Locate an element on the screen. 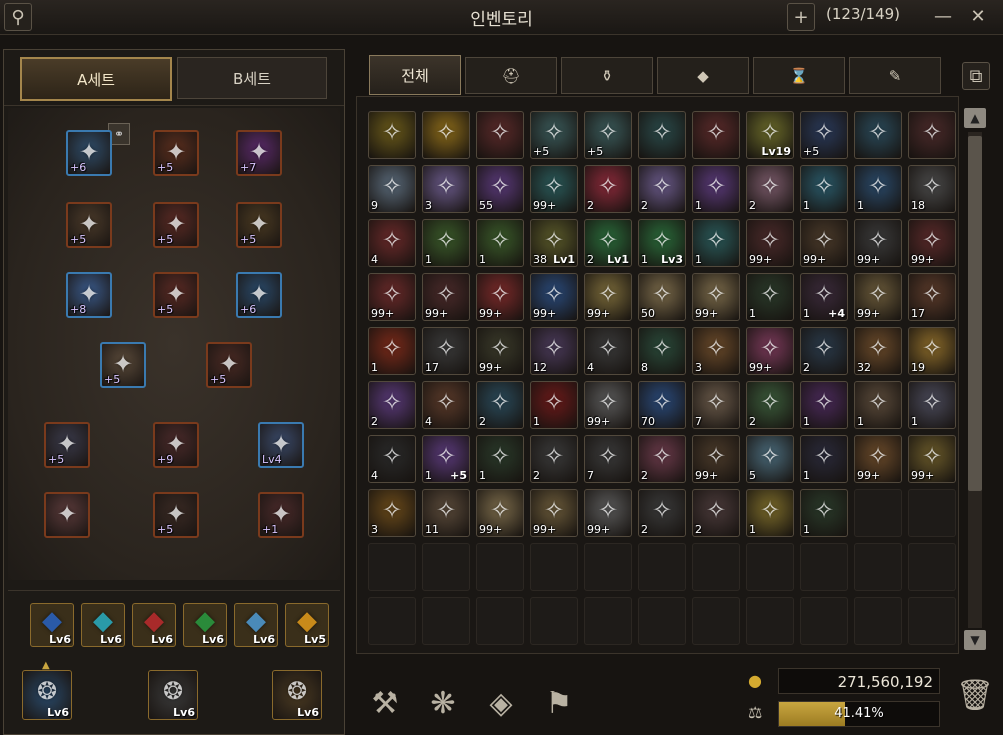 Image resolution: width=1003 pixels, height=735 pixels. equip-slot-relic: ✦ +5 is located at coordinates (229, 365).